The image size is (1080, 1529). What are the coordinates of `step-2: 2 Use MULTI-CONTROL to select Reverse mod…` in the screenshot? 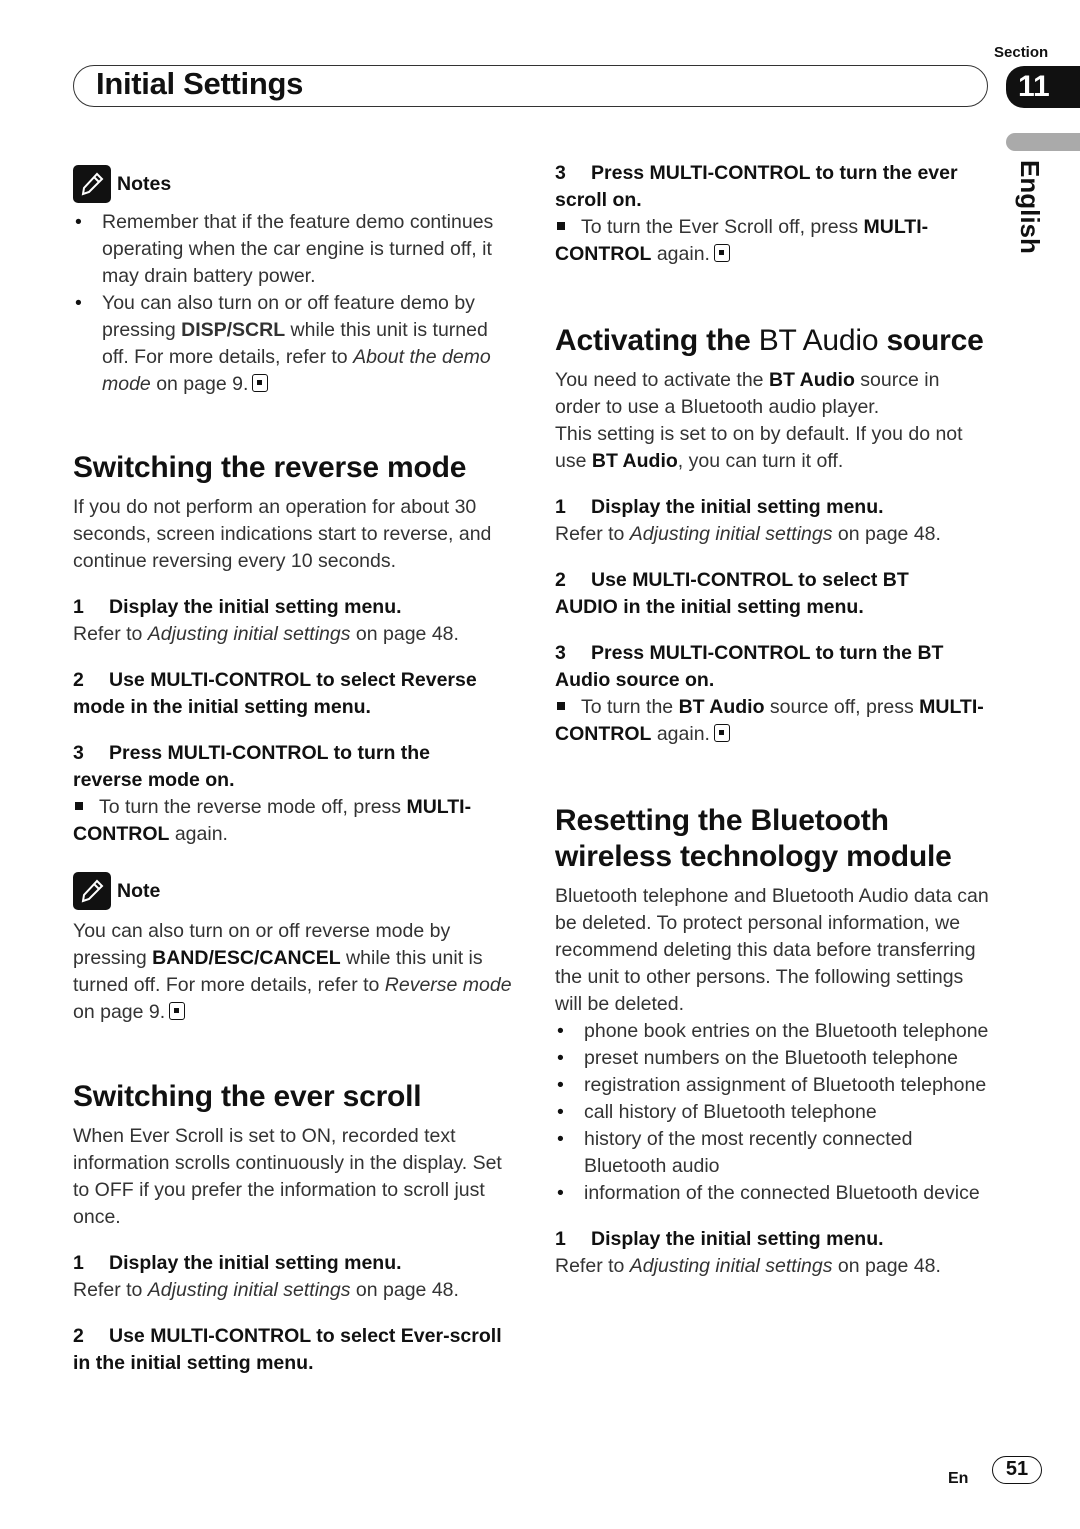 It's located at (275, 693).